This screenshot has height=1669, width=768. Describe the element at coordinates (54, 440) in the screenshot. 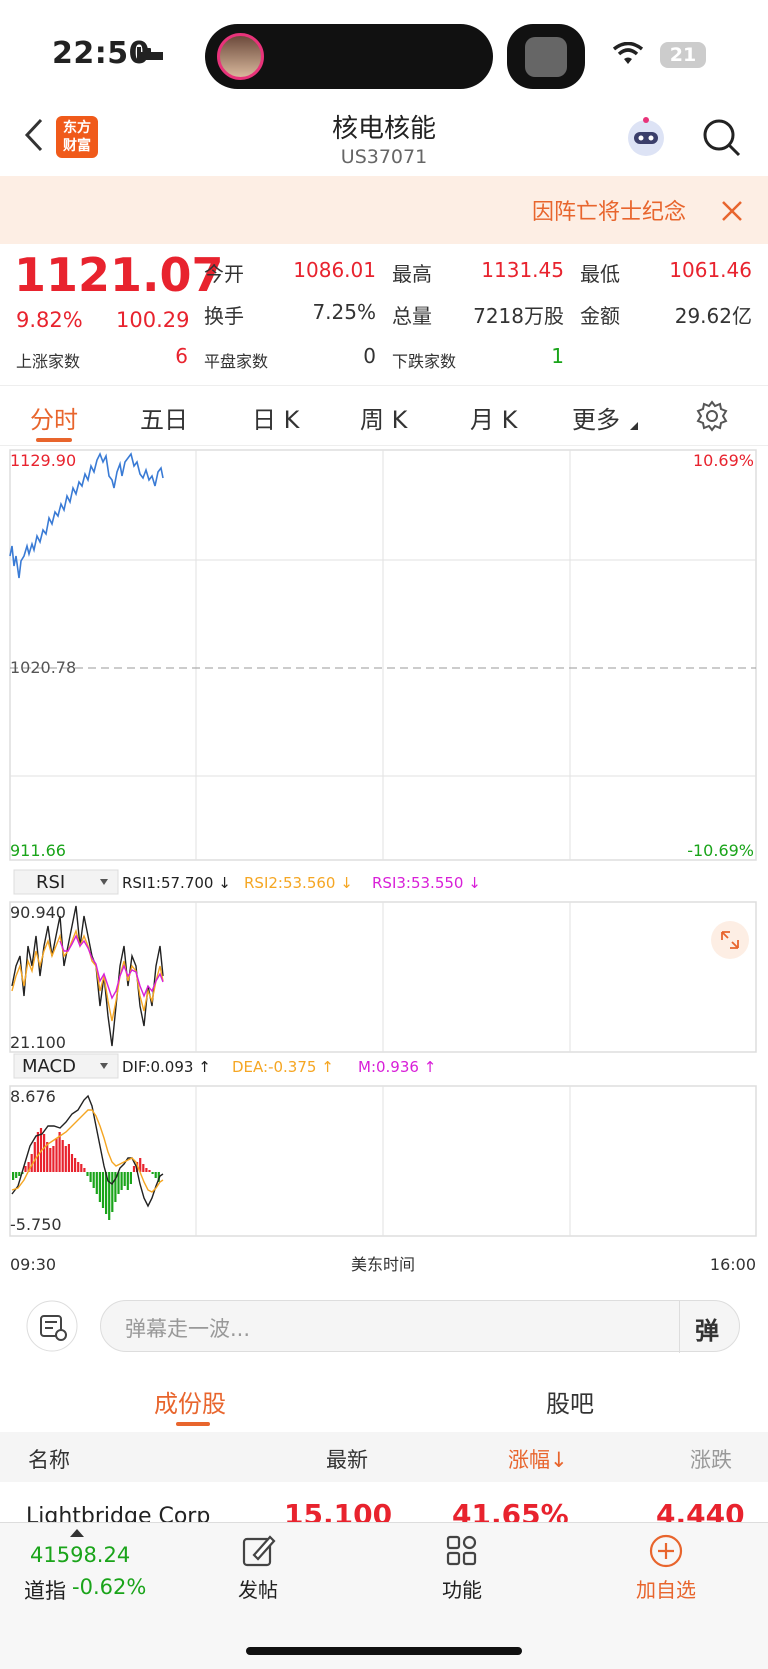

I see `active-tab-indicator` at that location.